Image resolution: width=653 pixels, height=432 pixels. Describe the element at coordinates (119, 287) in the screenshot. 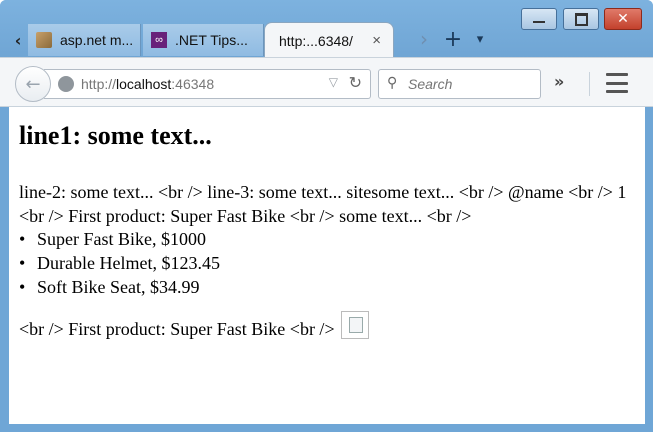

I see `list-item: Soft Bike Seat, $34.99` at that location.